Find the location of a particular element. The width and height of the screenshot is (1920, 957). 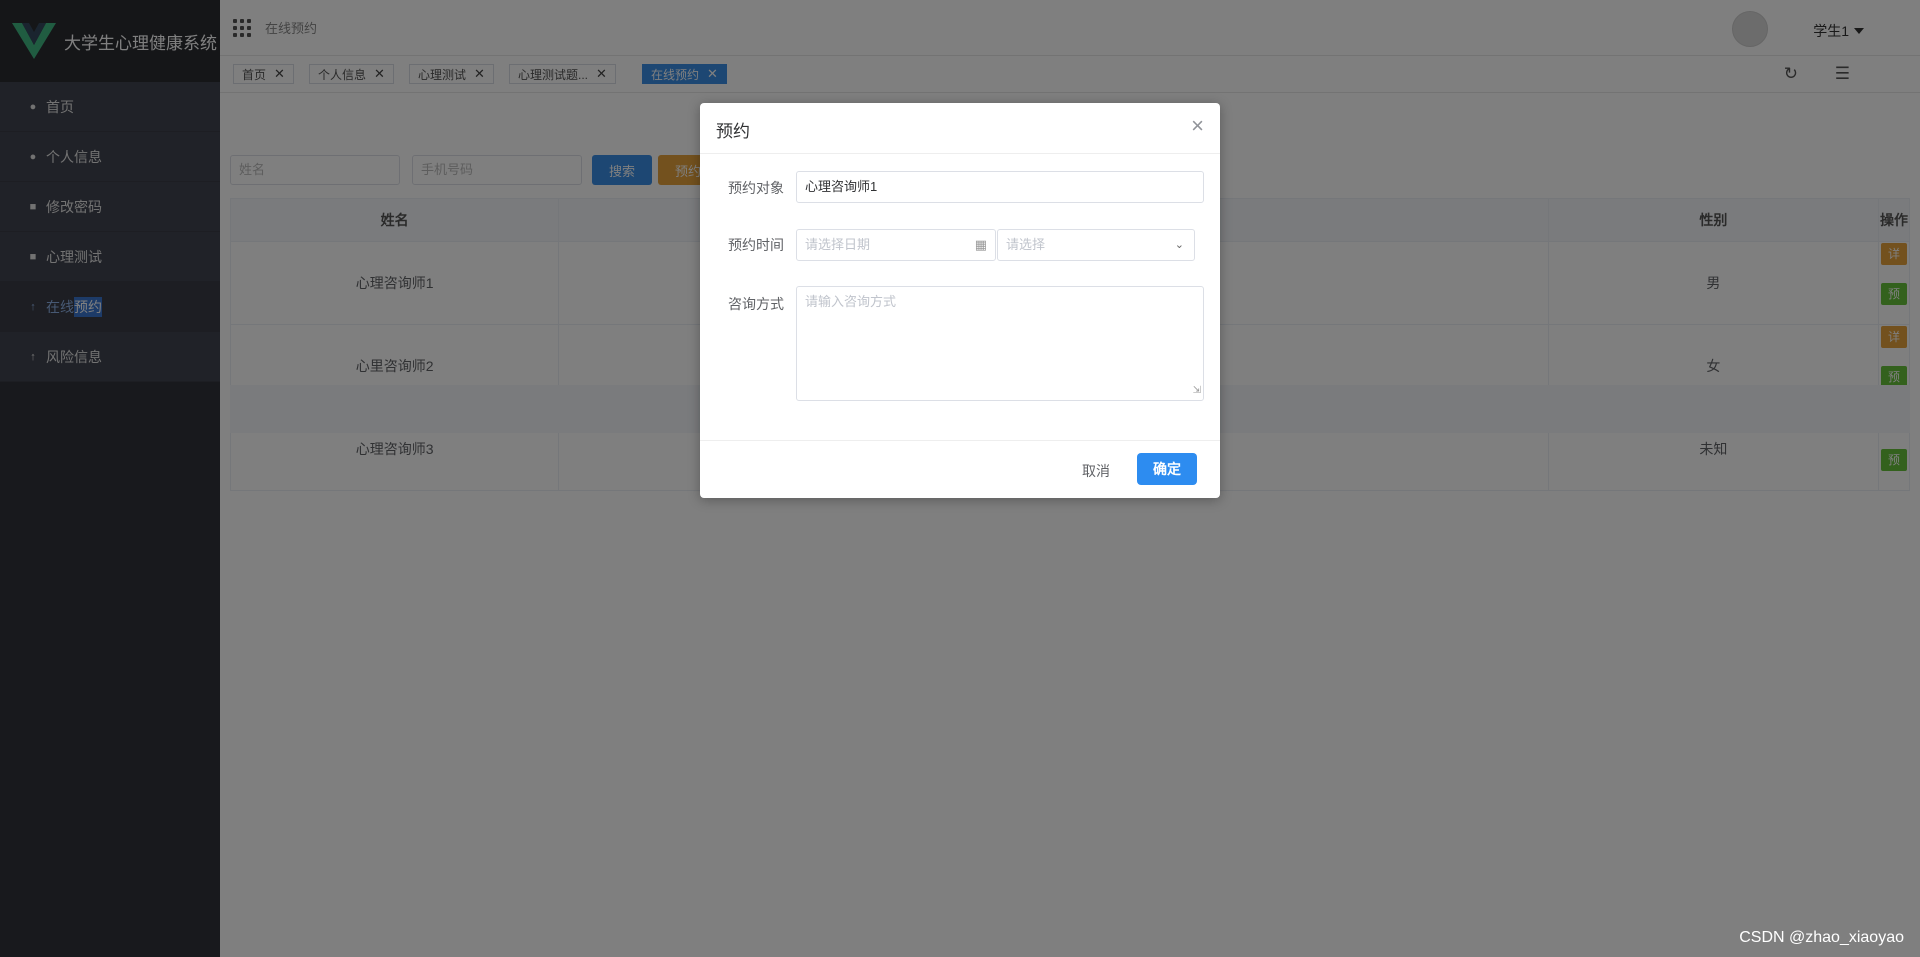

method-textarea: 请输入咨询方式 ⇲ is located at coordinates (1000, 343).